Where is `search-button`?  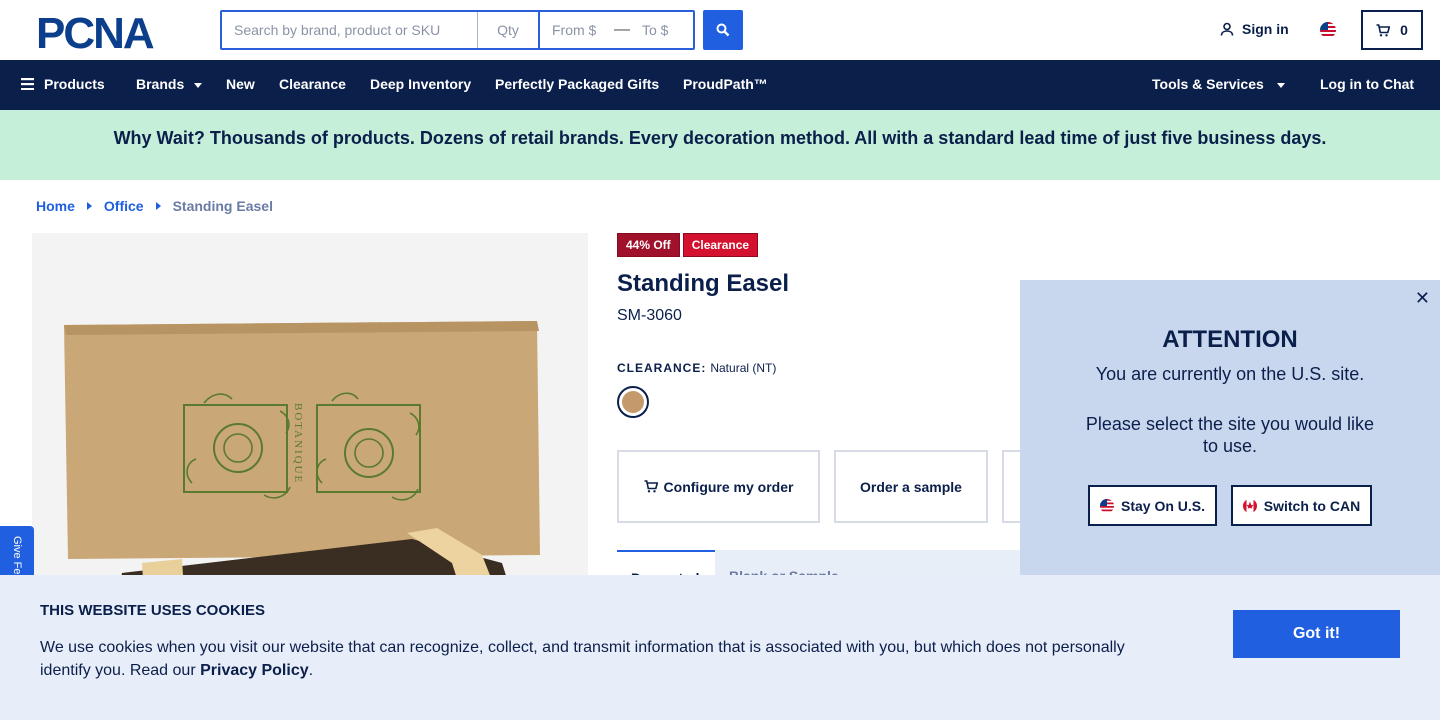 search-button is located at coordinates (723, 30).